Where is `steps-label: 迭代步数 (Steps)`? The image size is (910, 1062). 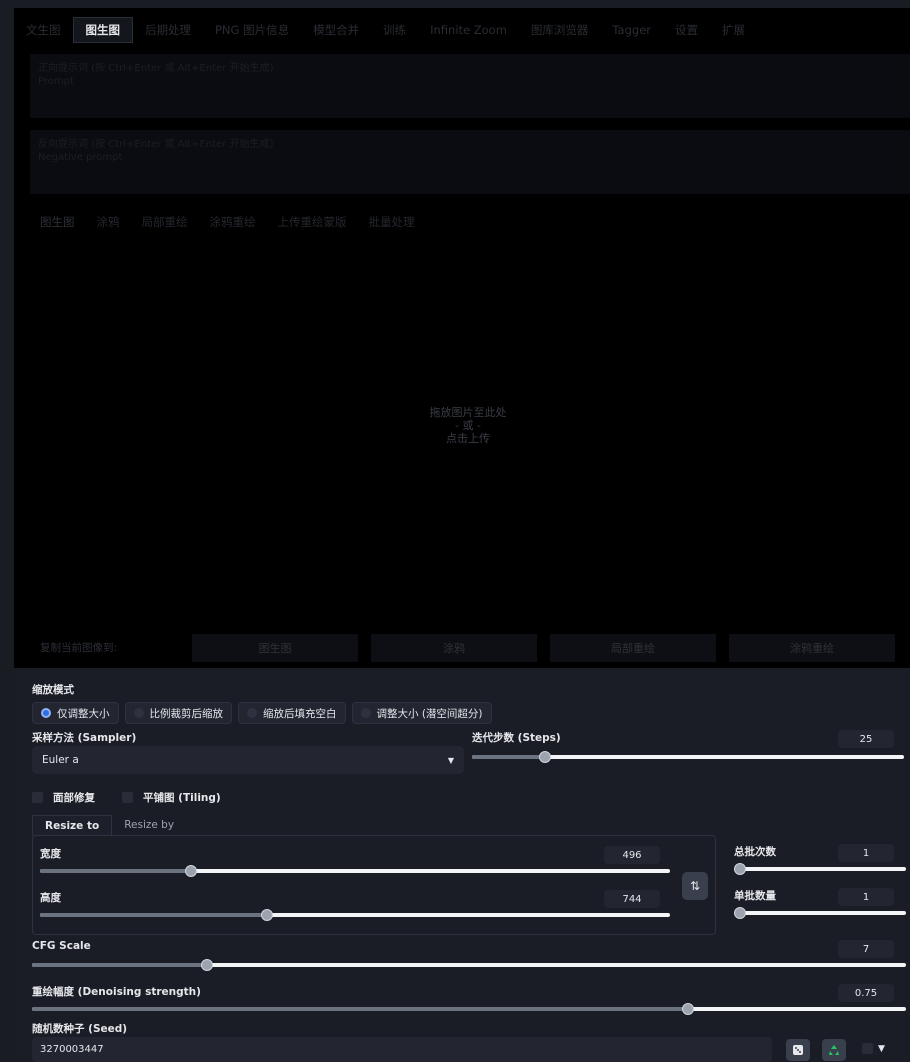
steps-label: 迭代步数 (Steps) is located at coordinates (516, 738).